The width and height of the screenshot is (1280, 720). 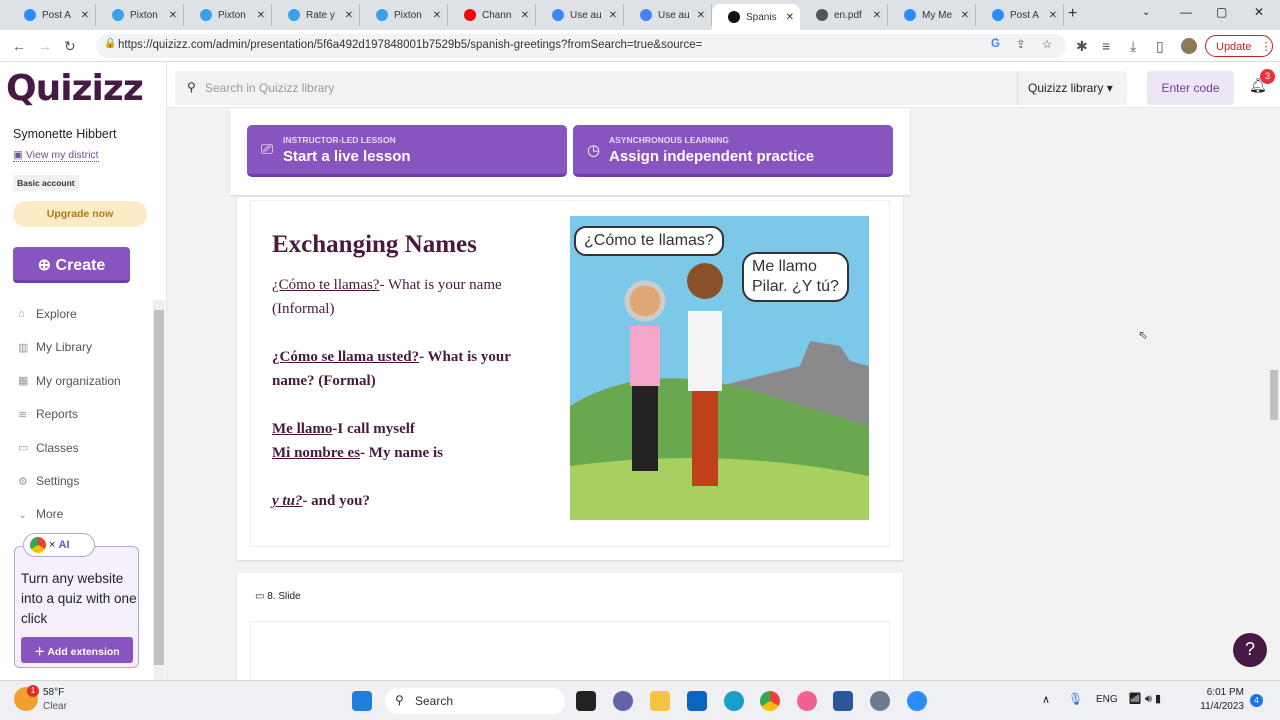 I want to click on forward-icon: →, so click(x=45, y=46).